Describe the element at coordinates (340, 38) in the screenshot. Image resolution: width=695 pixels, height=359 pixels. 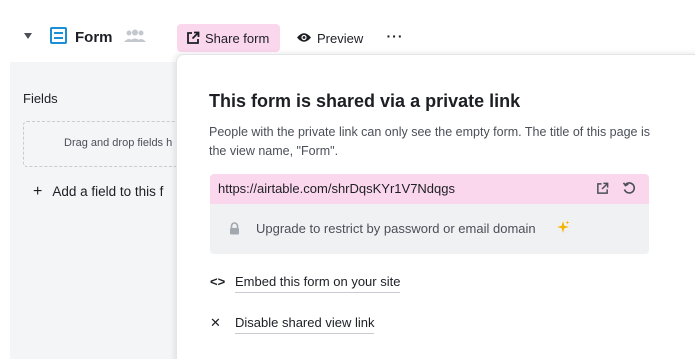
I see `preview-label: Preview` at that location.